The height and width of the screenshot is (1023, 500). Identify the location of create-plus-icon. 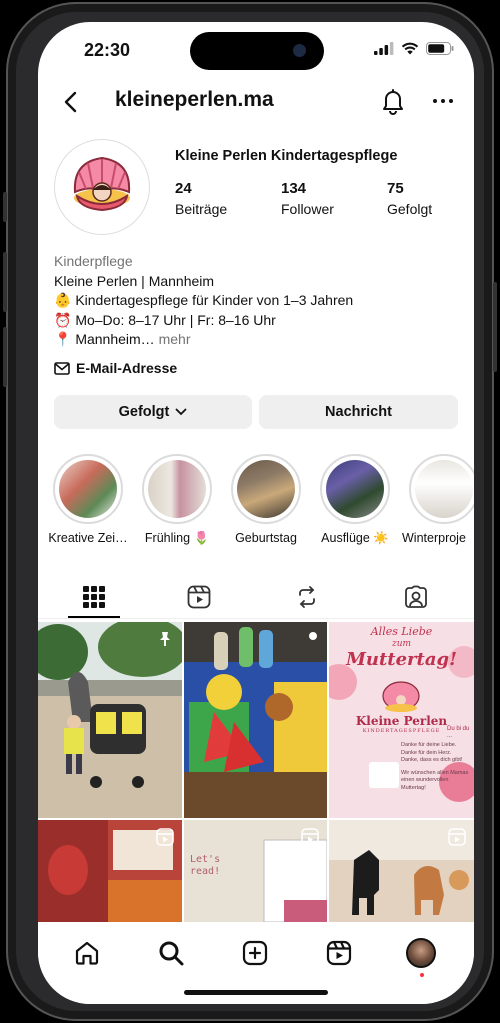
(255, 953).